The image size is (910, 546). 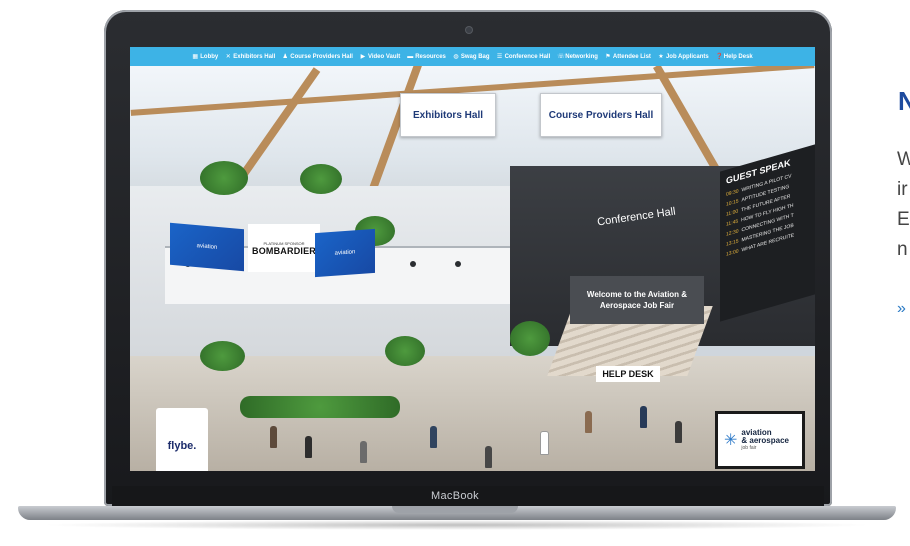 I want to click on nav-item-label: Resources, so click(x=430, y=56).